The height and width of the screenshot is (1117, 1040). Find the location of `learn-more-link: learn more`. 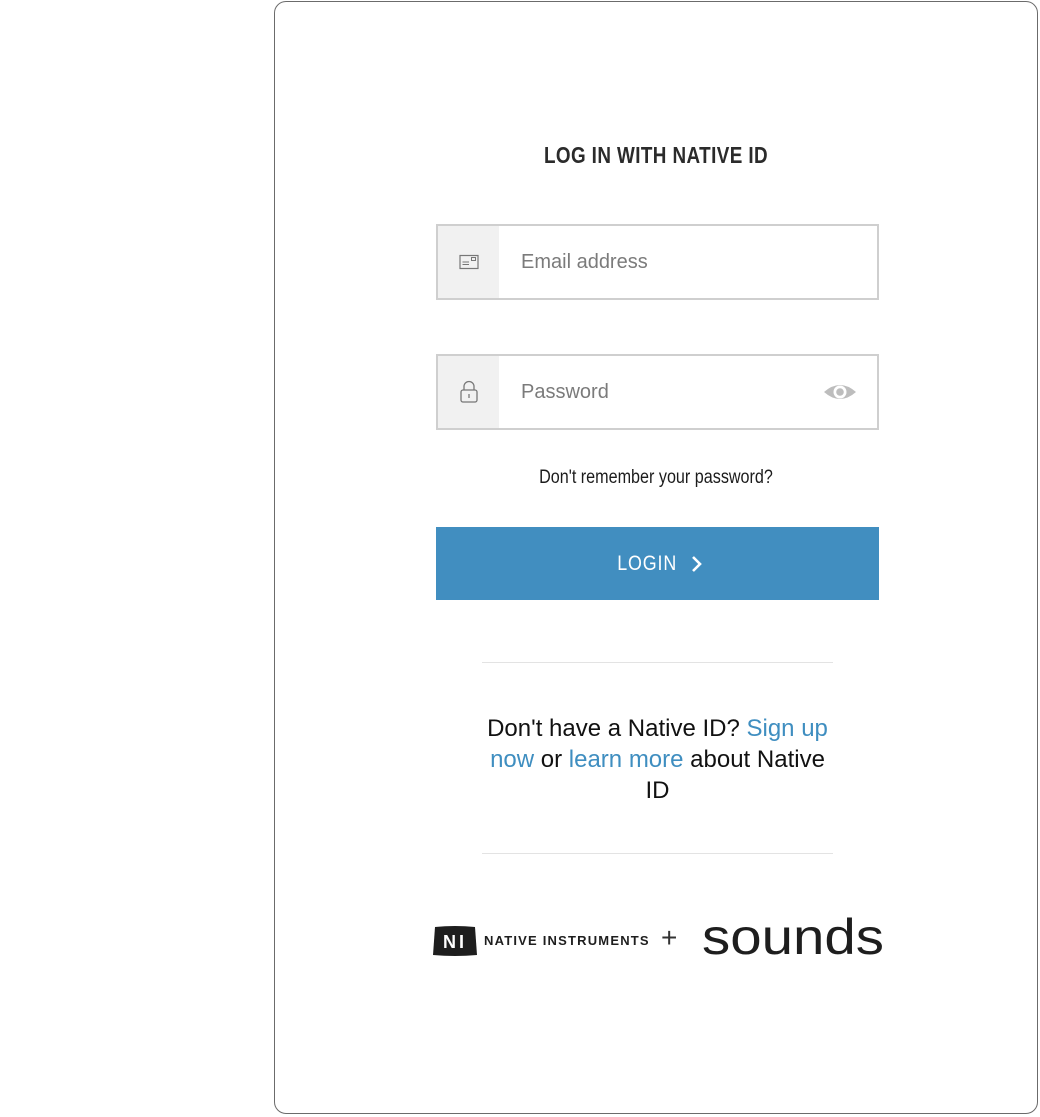

learn-more-link: learn more is located at coordinates (626, 759).